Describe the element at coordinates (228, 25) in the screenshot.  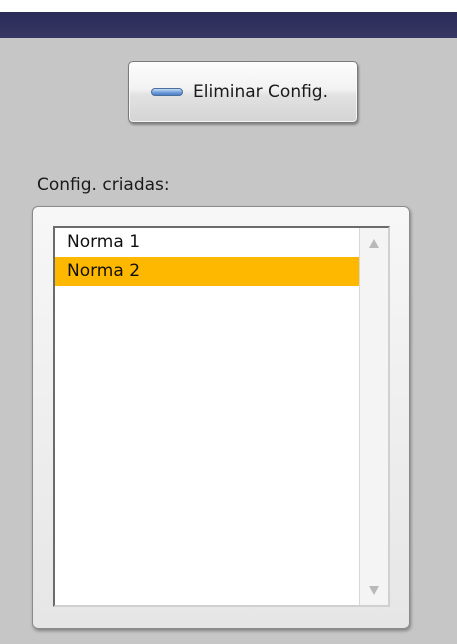
I see `title-bar-band` at that location.